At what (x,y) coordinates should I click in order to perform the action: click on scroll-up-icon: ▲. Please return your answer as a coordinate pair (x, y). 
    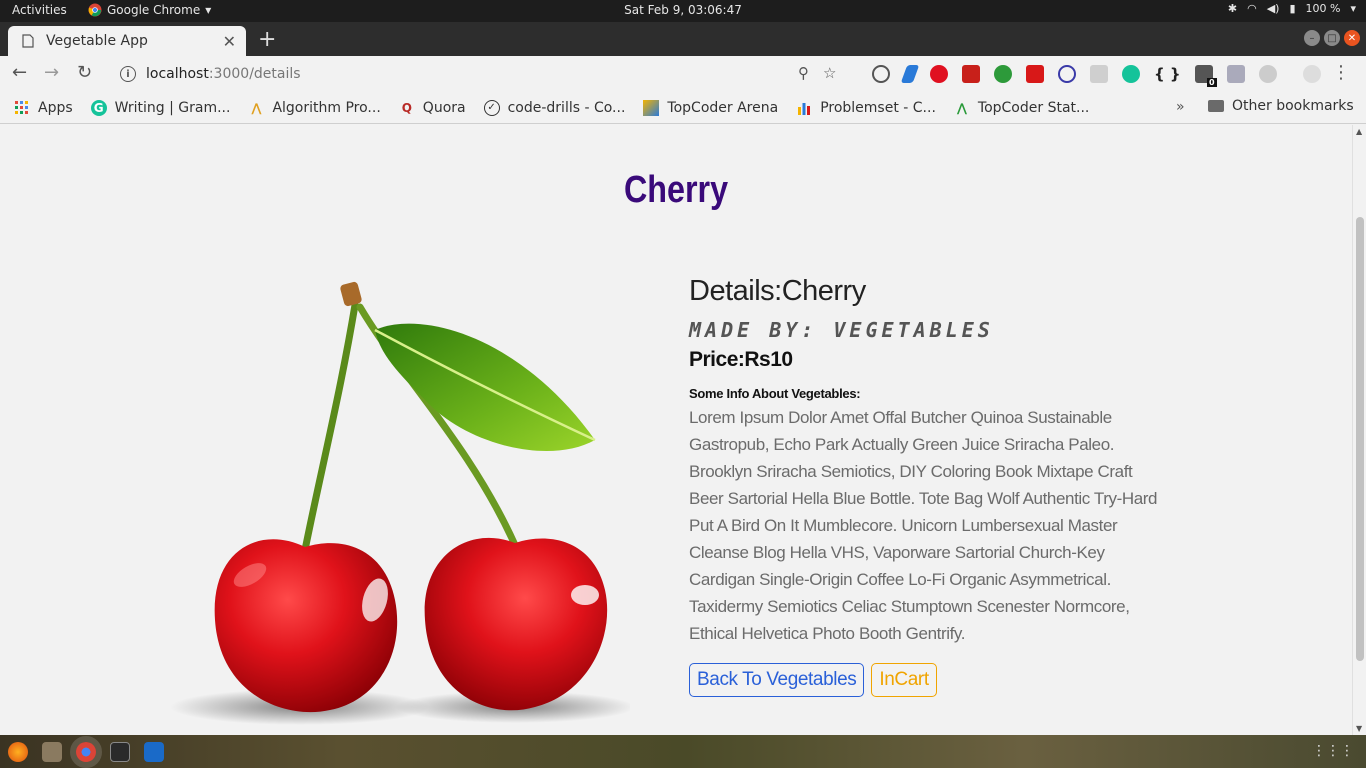
    Looking at the image, I should click on (1359, 131).